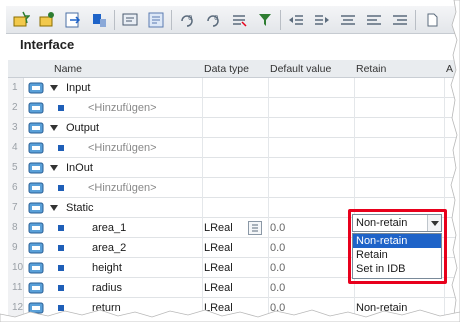  Describe the element at coordinates (79, 168) in the screenshot. I see `section-name: InOut` at that location.